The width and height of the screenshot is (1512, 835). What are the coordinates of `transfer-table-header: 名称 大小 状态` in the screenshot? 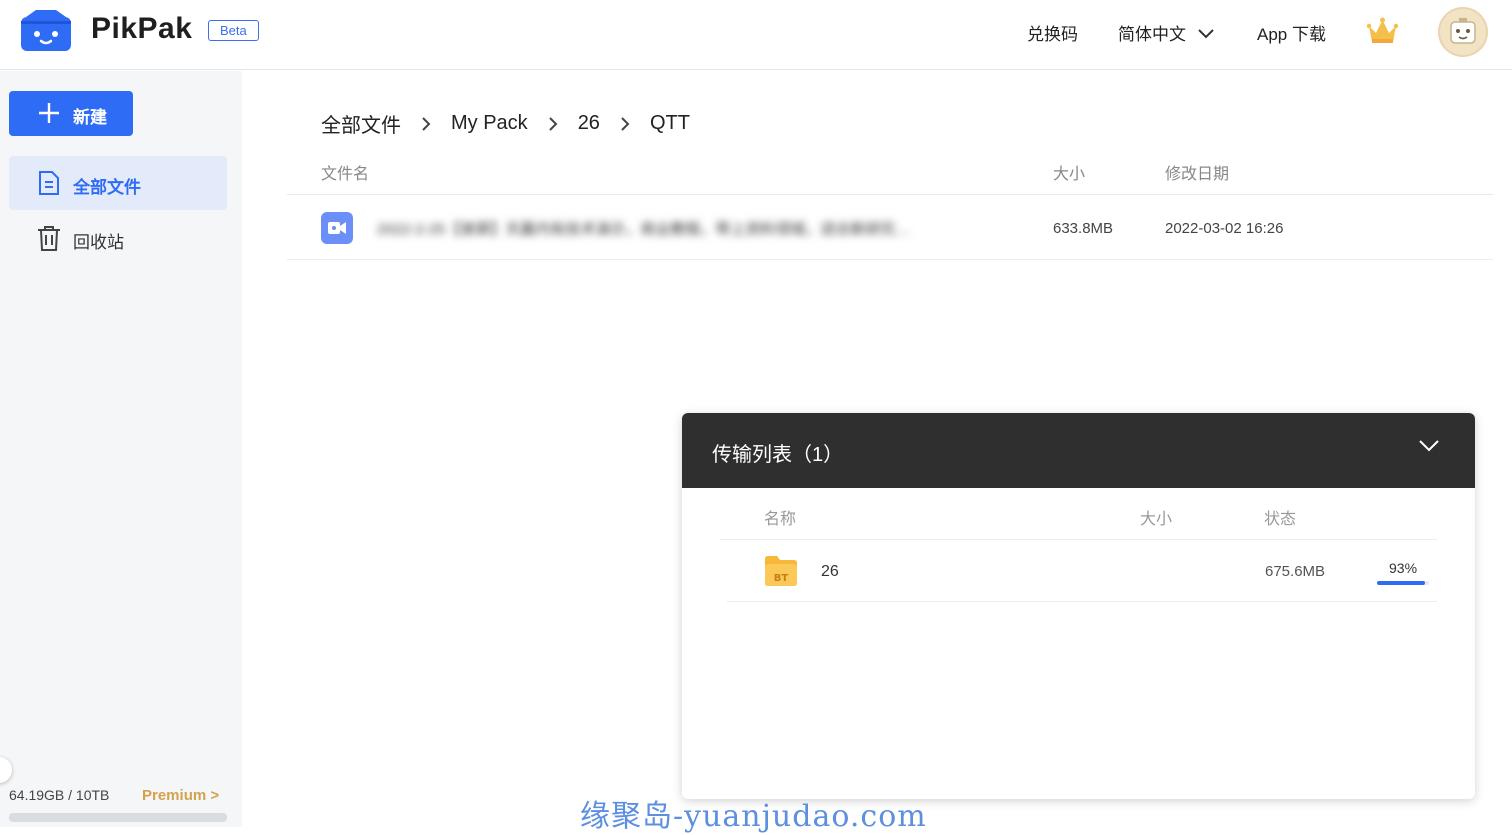 It's located at (1078, 514).